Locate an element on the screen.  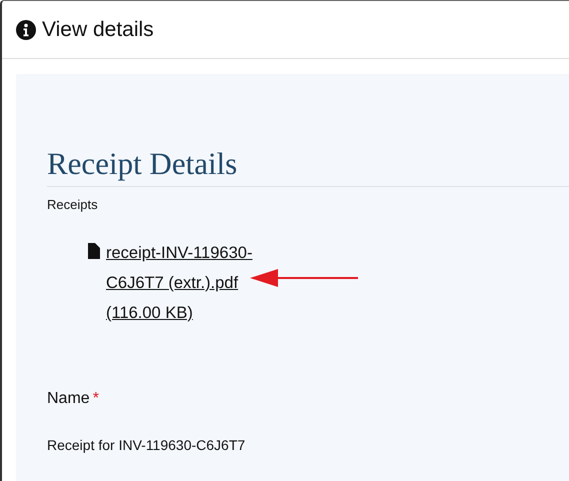
required-mark: * is located at coordinates (95, 399).